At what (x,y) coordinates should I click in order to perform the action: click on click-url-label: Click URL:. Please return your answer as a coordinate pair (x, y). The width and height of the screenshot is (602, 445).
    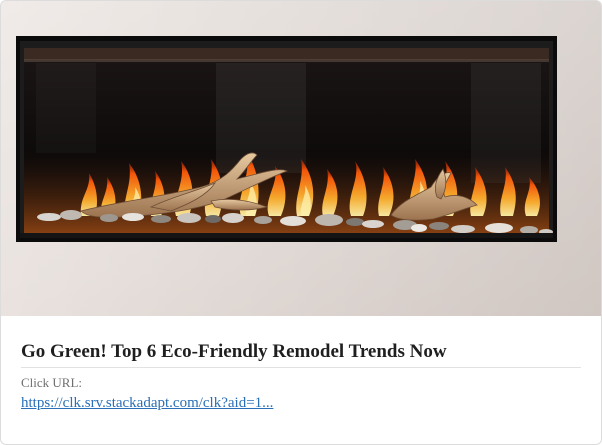
    Looking at the image, I should click on (52, 382).